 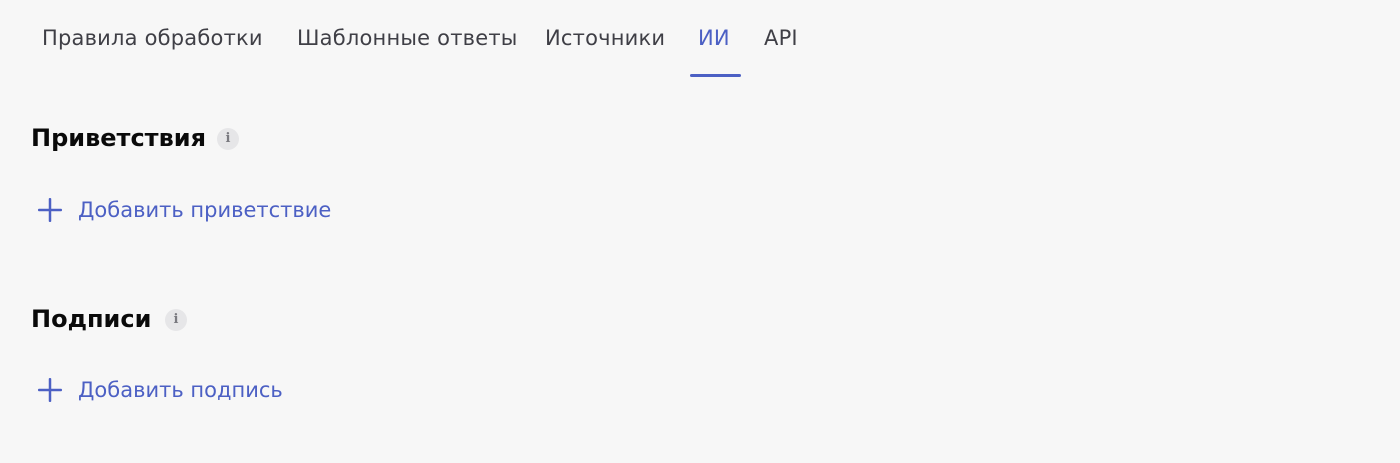 I want to click on signatures-info-icon: i, so click(x=176, y=320).